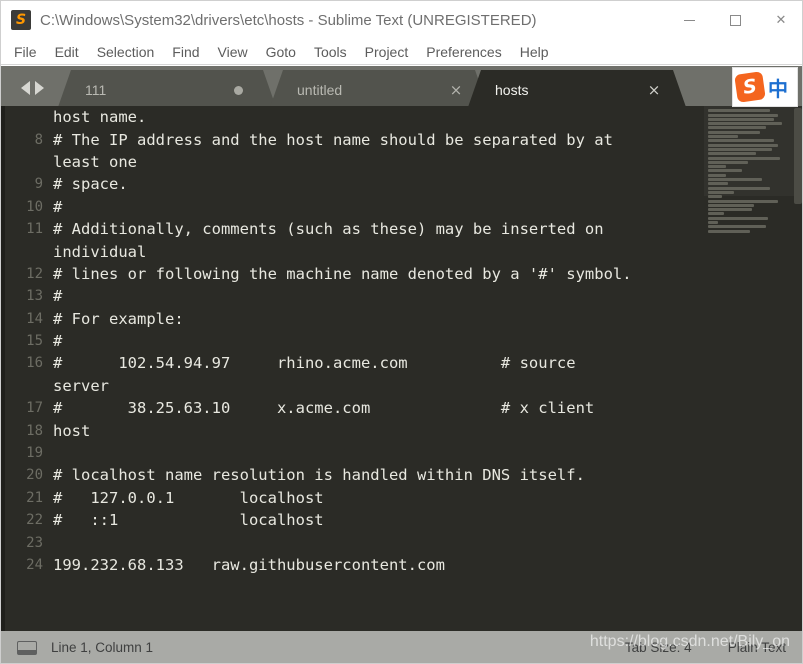 This screenshot has width=803, height=664. Describe the element at coordinates (34, 341) in the screenshot. I see `line-number: 15` at that location.